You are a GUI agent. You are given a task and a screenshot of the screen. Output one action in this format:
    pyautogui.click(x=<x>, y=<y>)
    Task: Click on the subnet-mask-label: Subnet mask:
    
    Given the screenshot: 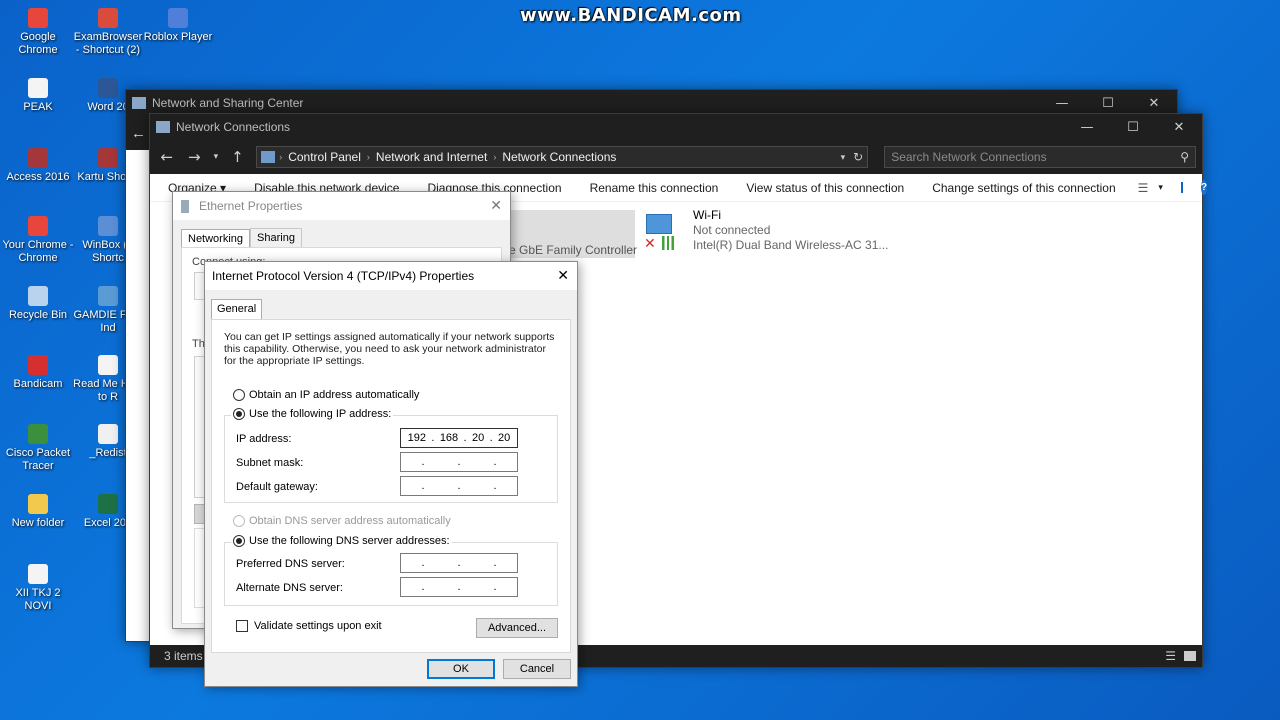 What is the action you would take?
    pyautogui.click(x=270, y=463)
    